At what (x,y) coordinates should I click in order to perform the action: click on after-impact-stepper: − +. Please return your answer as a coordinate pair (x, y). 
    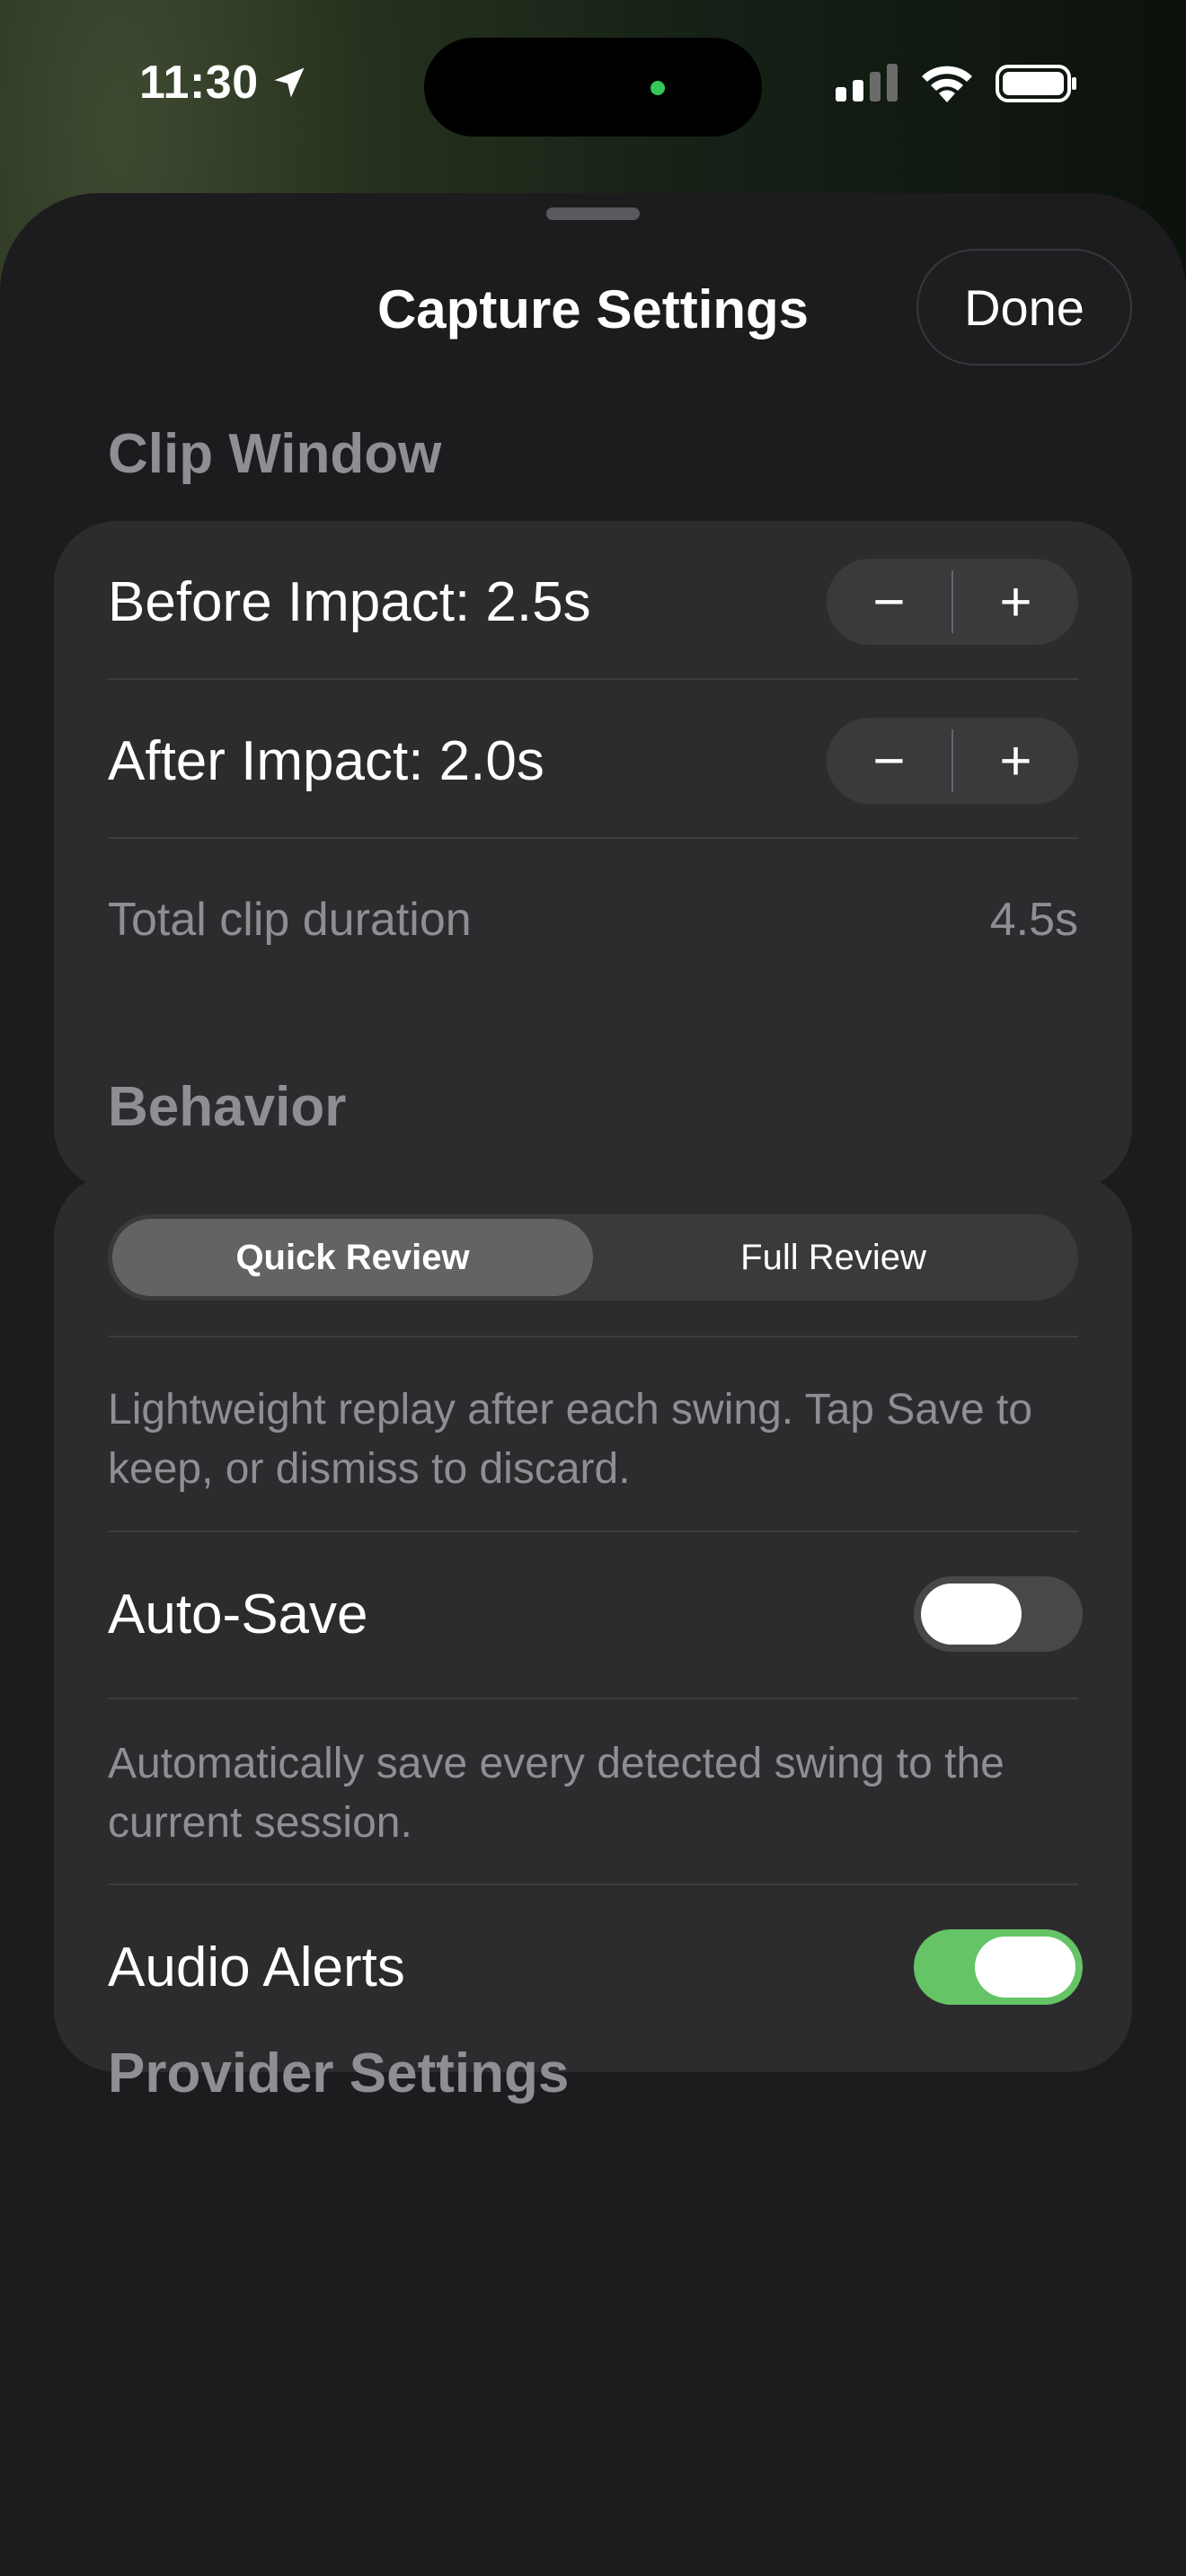
    Looking at the image, I should click on (952, 761).